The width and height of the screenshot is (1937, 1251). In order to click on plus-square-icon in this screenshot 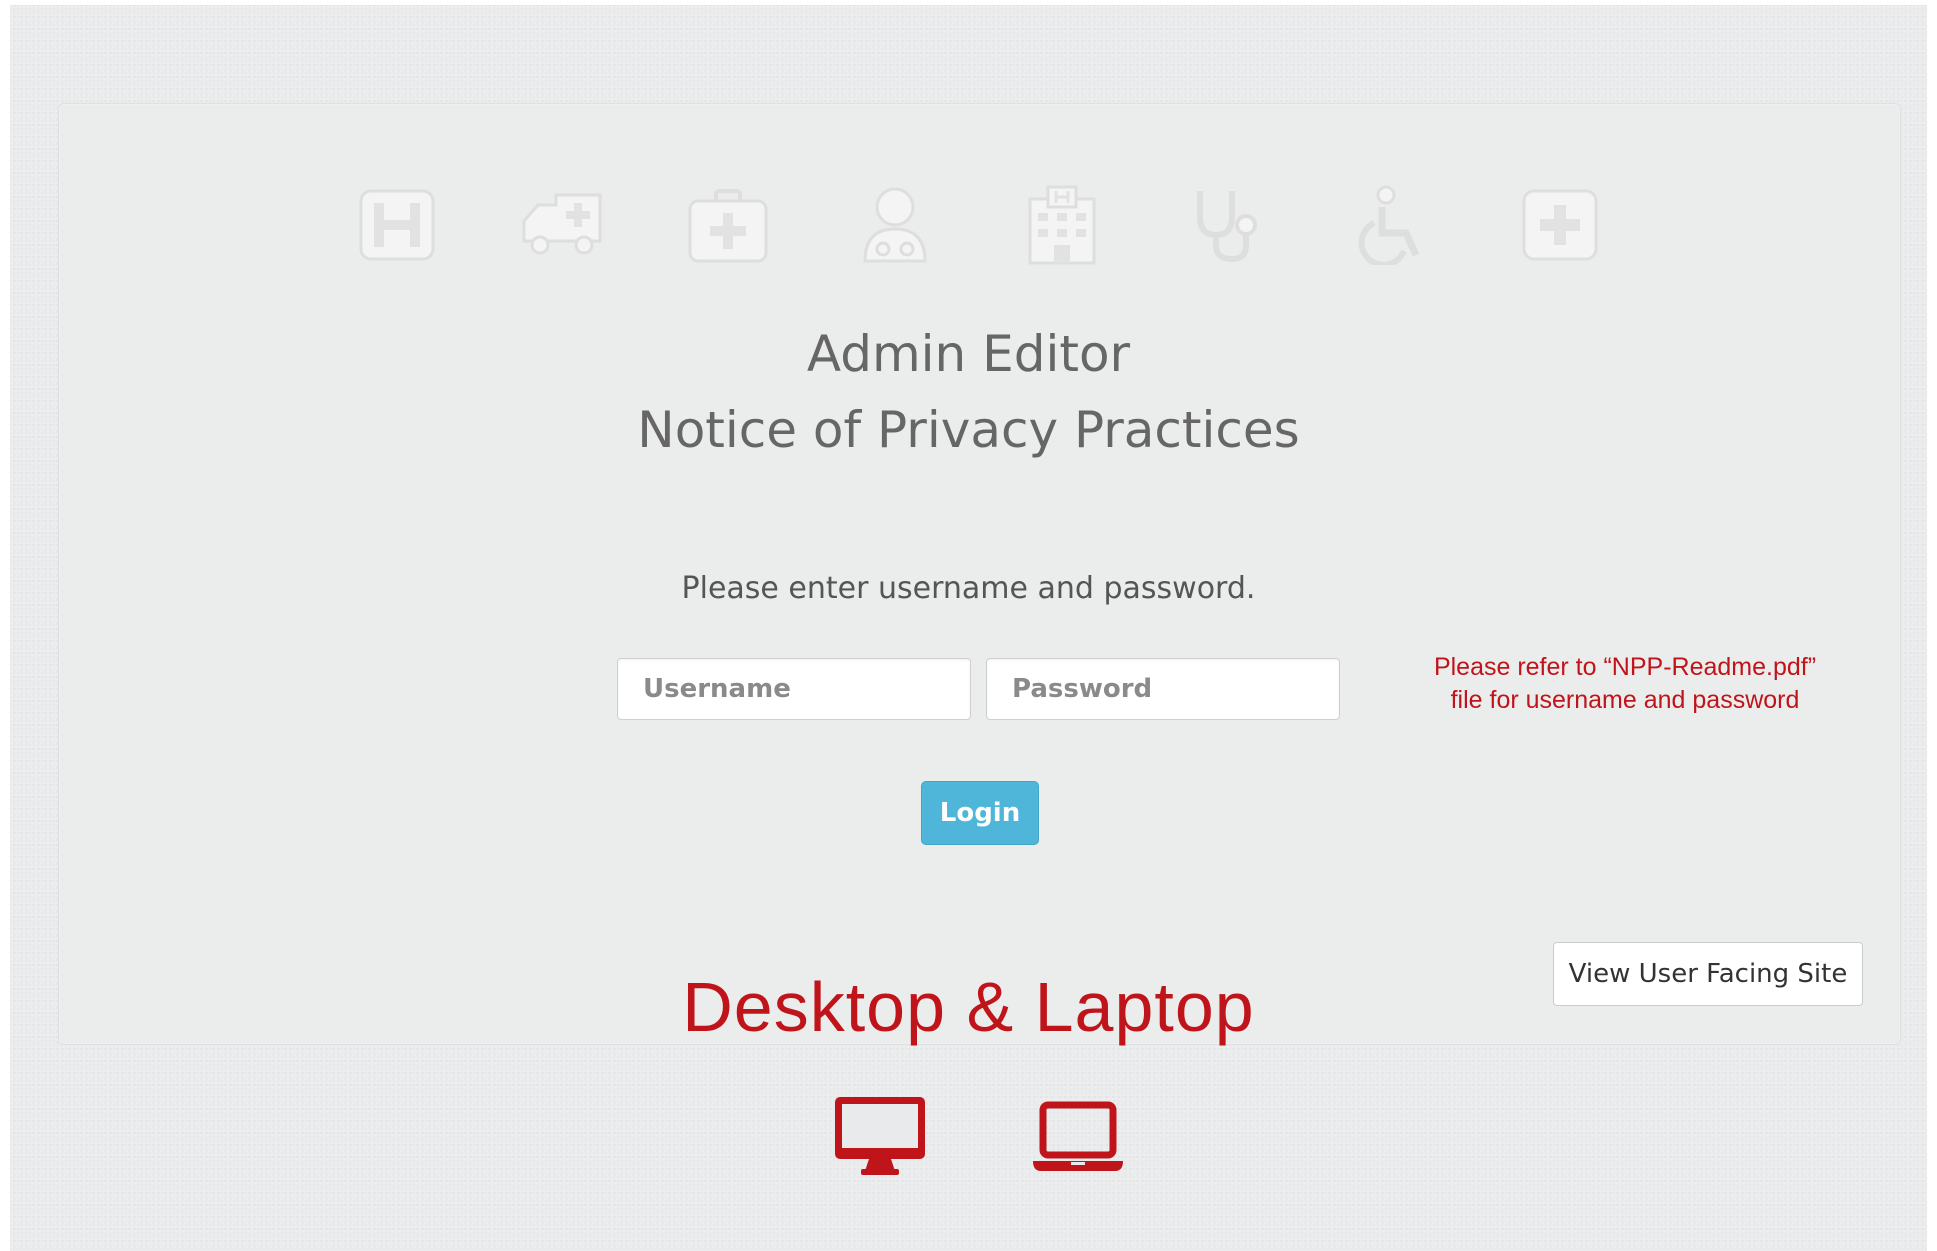, I will do `click(1560, 225)`.